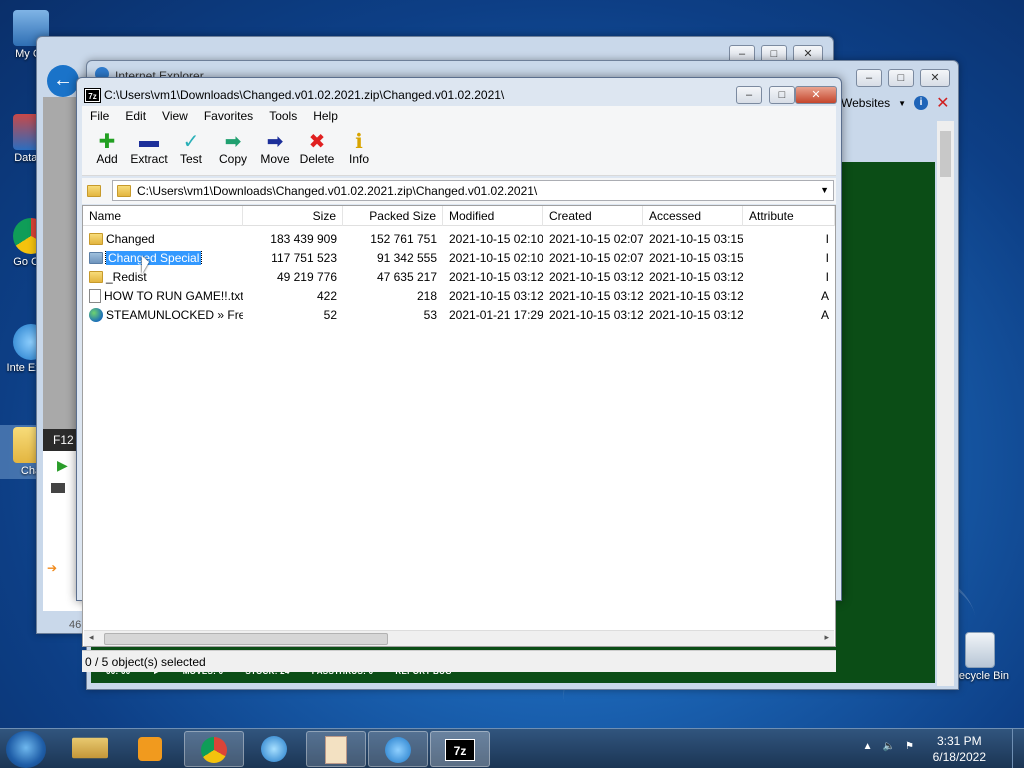 Image resolution: width=1024 pixels, height=768 pixels. I want to click on ie-taskbar-button, so click(398, 749).